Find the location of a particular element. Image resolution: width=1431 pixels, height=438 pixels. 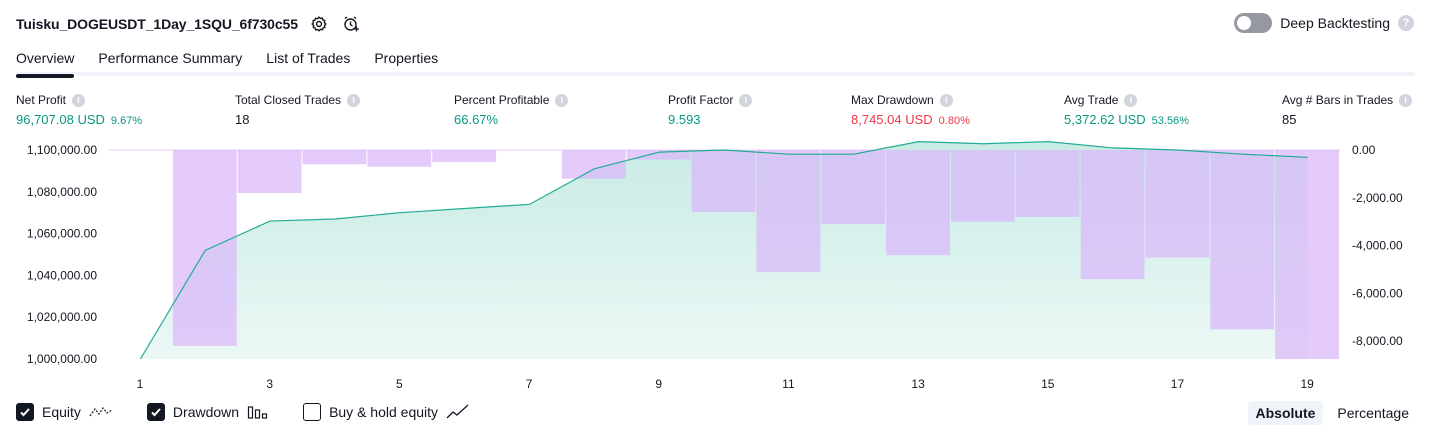

left-axis-tick: 1,020,000.00 is located at coordinates (62, 317).